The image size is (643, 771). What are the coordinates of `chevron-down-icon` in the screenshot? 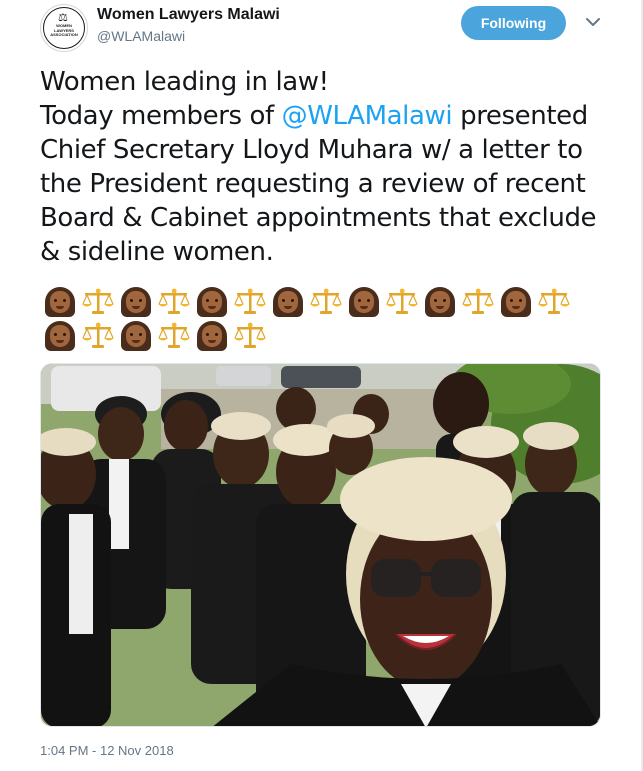 It's located at (593, 22).